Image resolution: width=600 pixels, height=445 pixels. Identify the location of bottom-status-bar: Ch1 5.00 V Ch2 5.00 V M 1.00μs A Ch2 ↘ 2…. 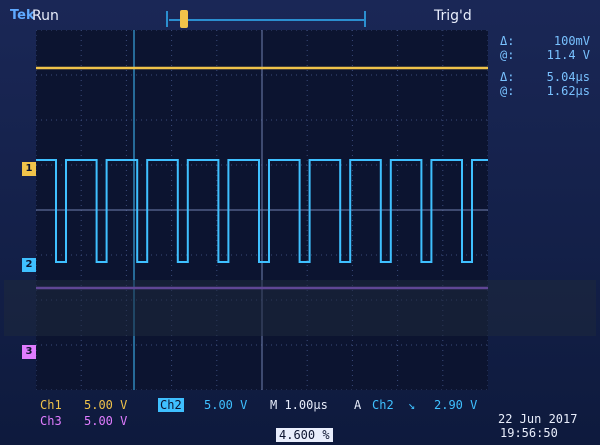
(316, 419).